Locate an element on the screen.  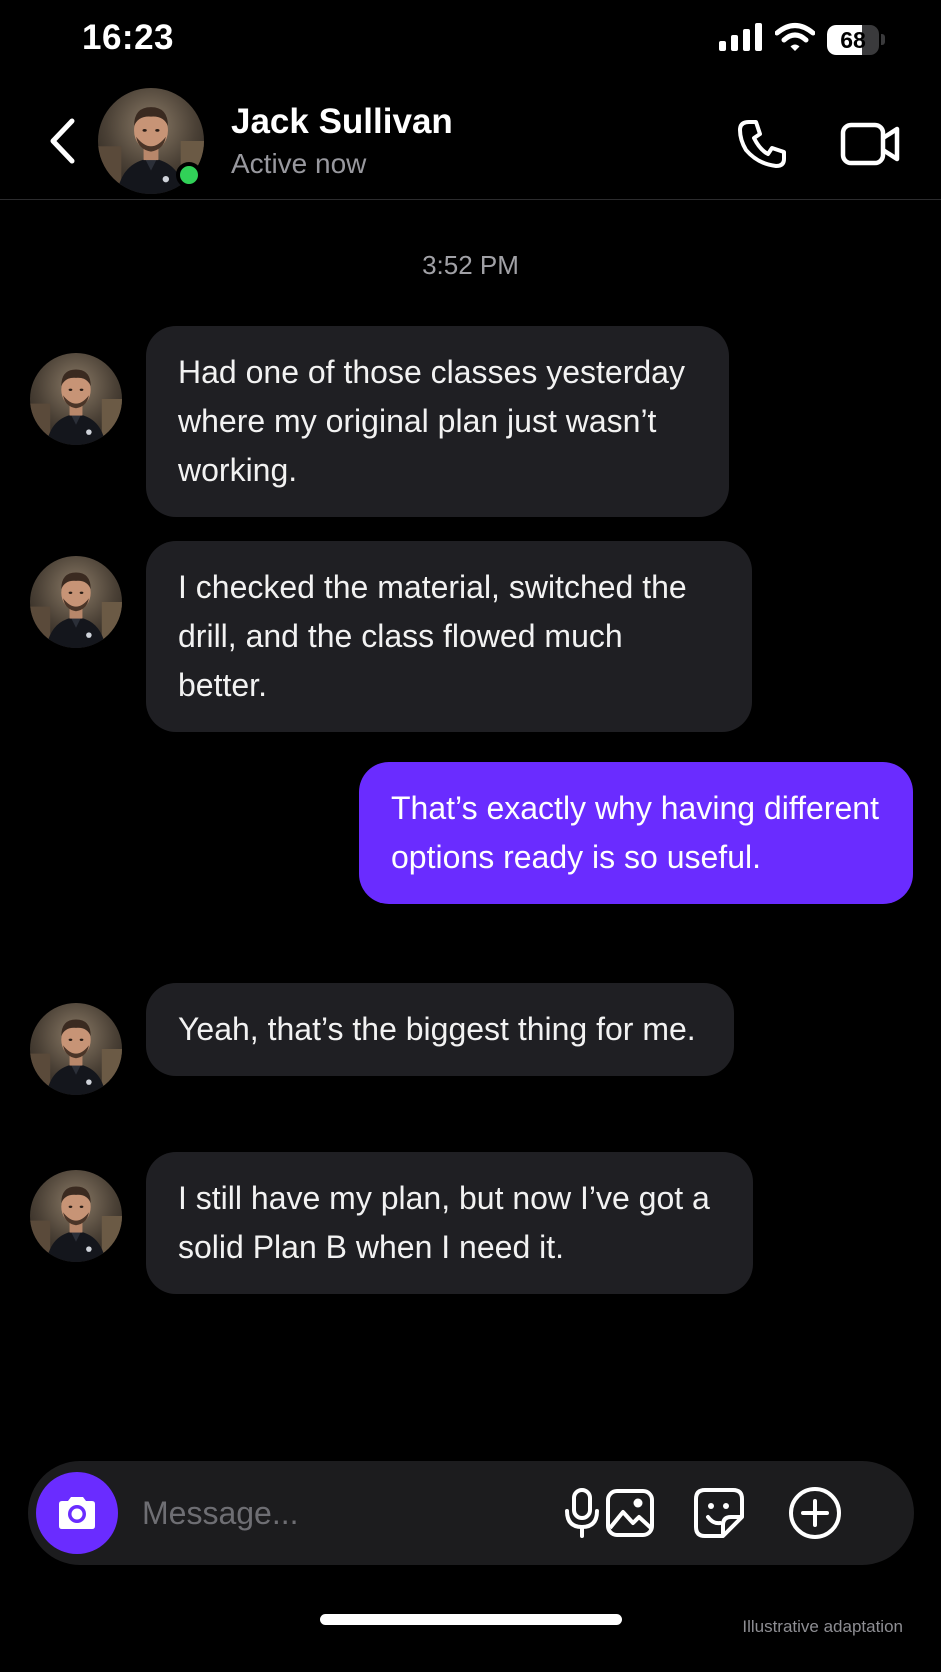
sticker-button is located at coordinates (719, 1513).